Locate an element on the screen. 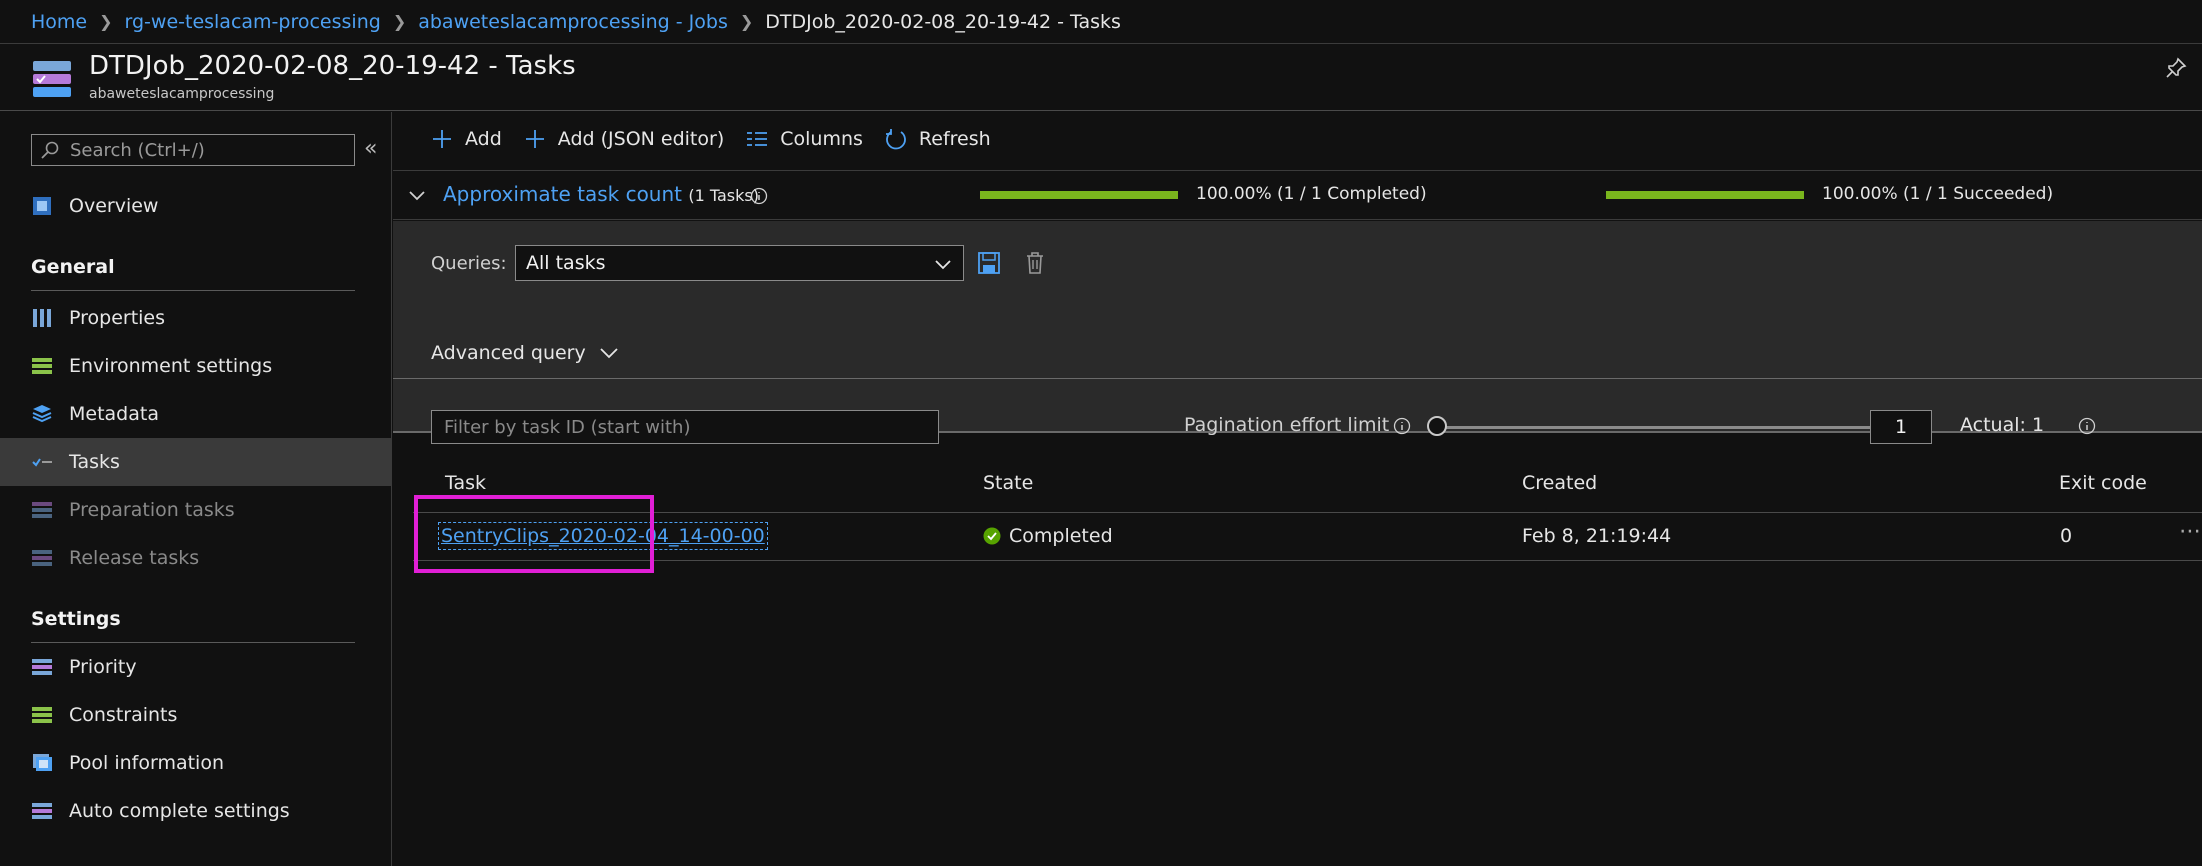  sidebar-search-input: Search (Ctrl+/) is located at coordinates (193, 150).